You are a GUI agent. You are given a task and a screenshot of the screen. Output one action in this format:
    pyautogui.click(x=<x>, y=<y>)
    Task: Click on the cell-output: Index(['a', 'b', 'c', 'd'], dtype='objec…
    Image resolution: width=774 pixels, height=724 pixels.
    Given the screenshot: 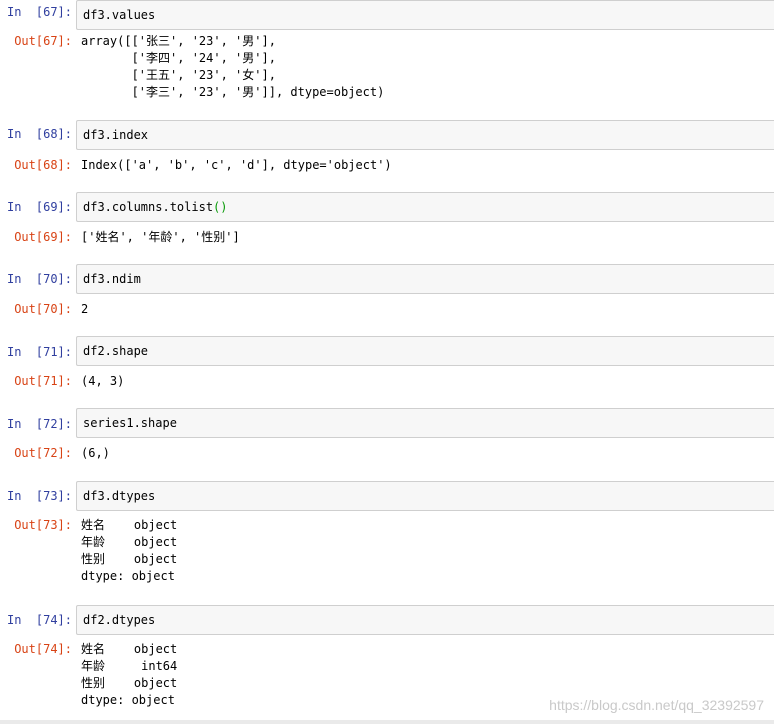 What is the action you would take?
    pyautogui.click(x=236, y=165)
    